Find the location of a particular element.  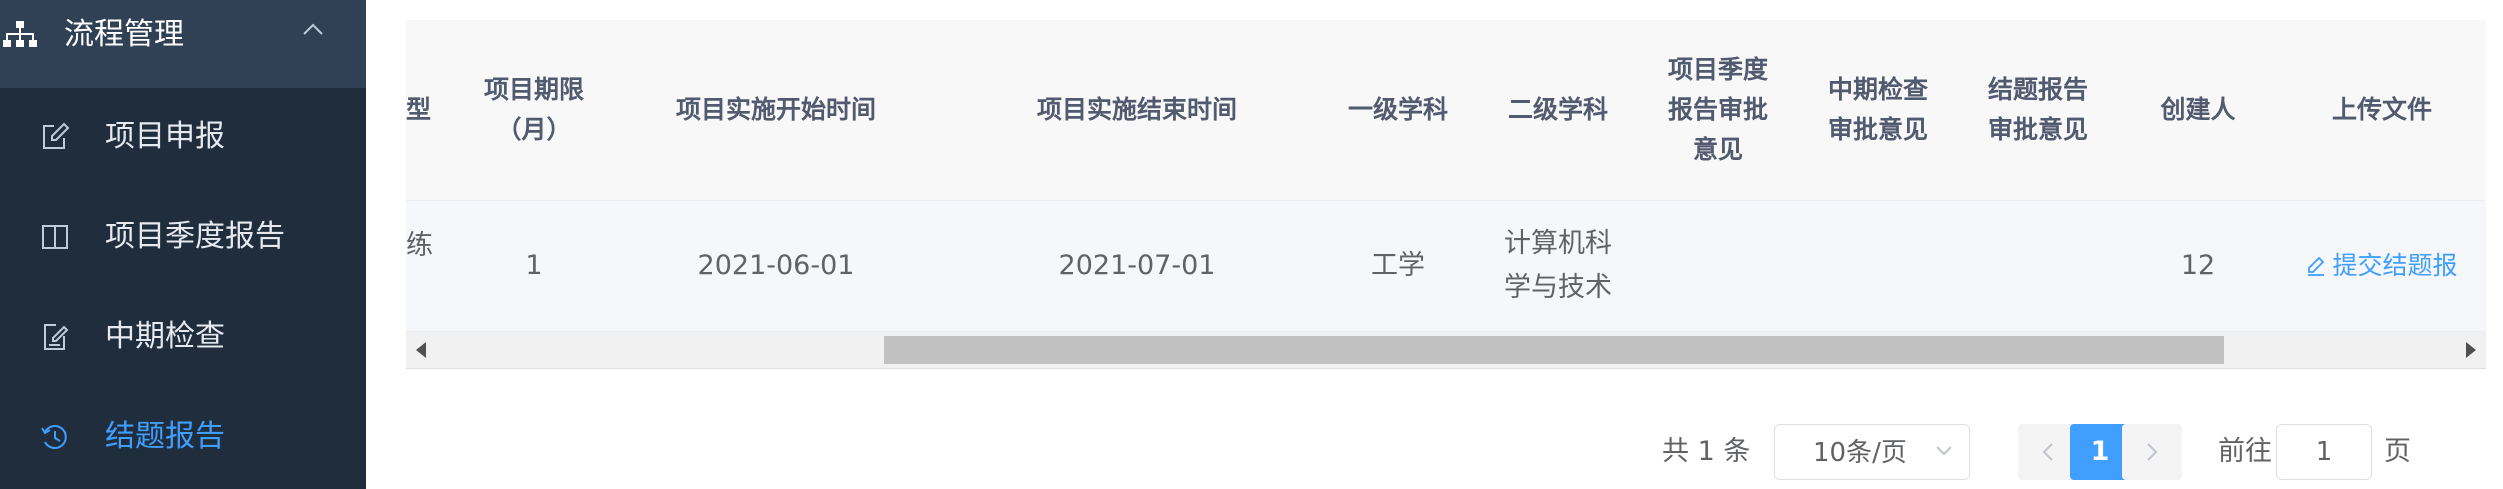

goto-suffix: 页 is located at coordinates (2397, 451).